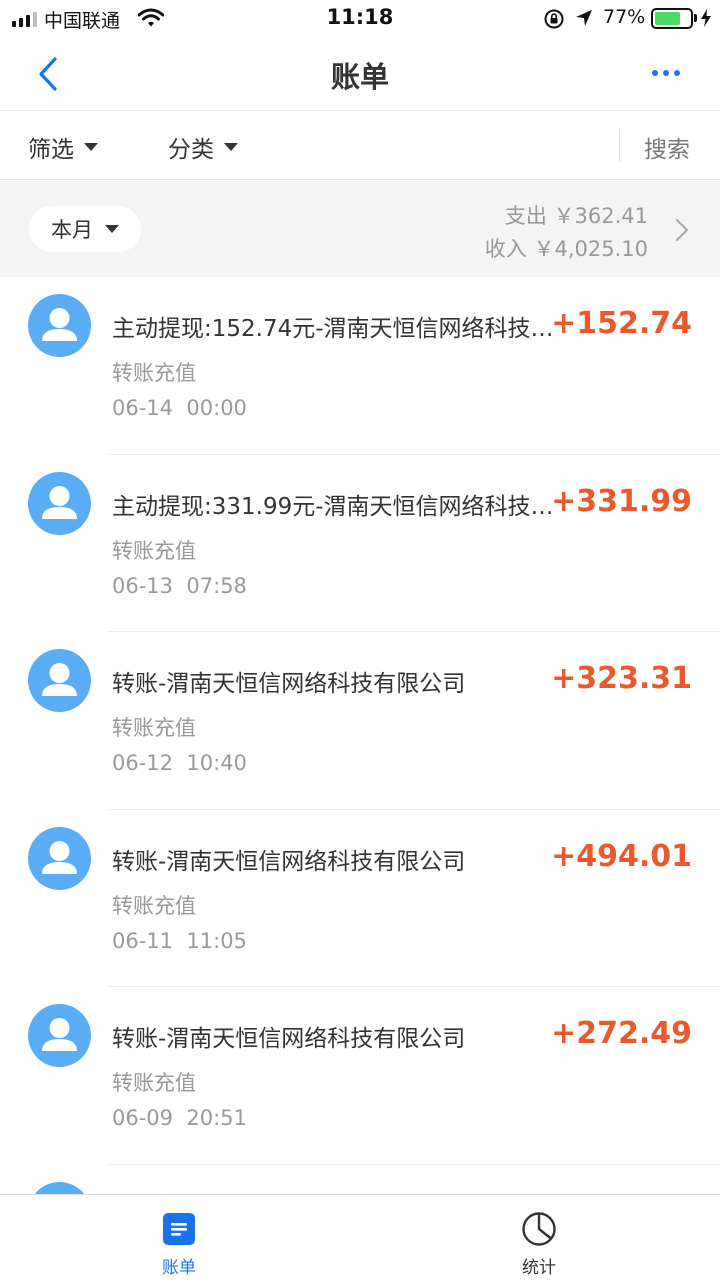 This screenshot has height=1280, width=720. Describe the element at coordinates (590, 249) in the screenshot. I see `income-amount: ￥4,025.10` at that location.